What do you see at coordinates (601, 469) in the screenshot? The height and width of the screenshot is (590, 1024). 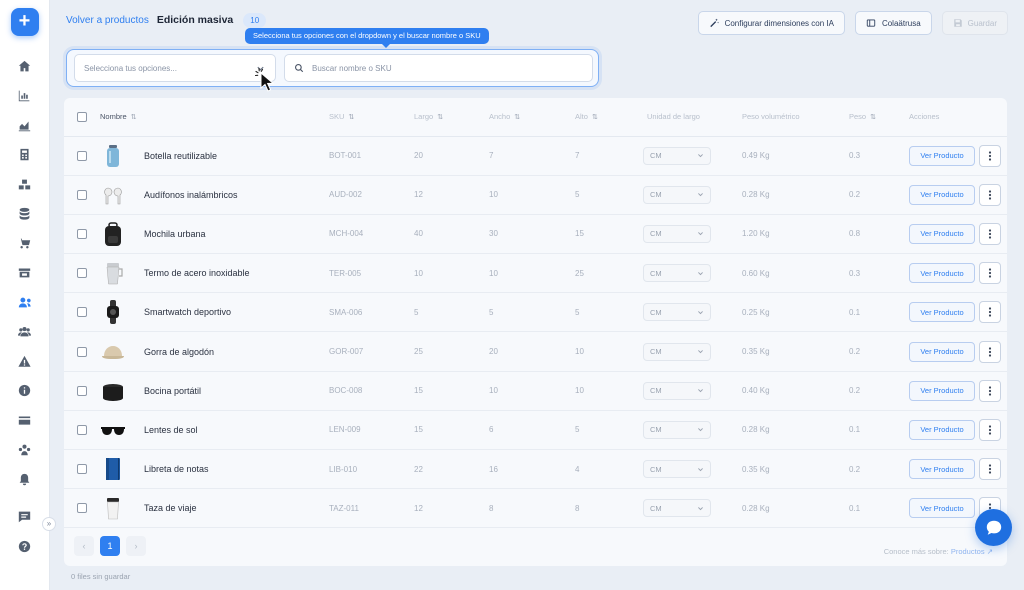 I see `product-height: 4` at bounding box center [601, 469].